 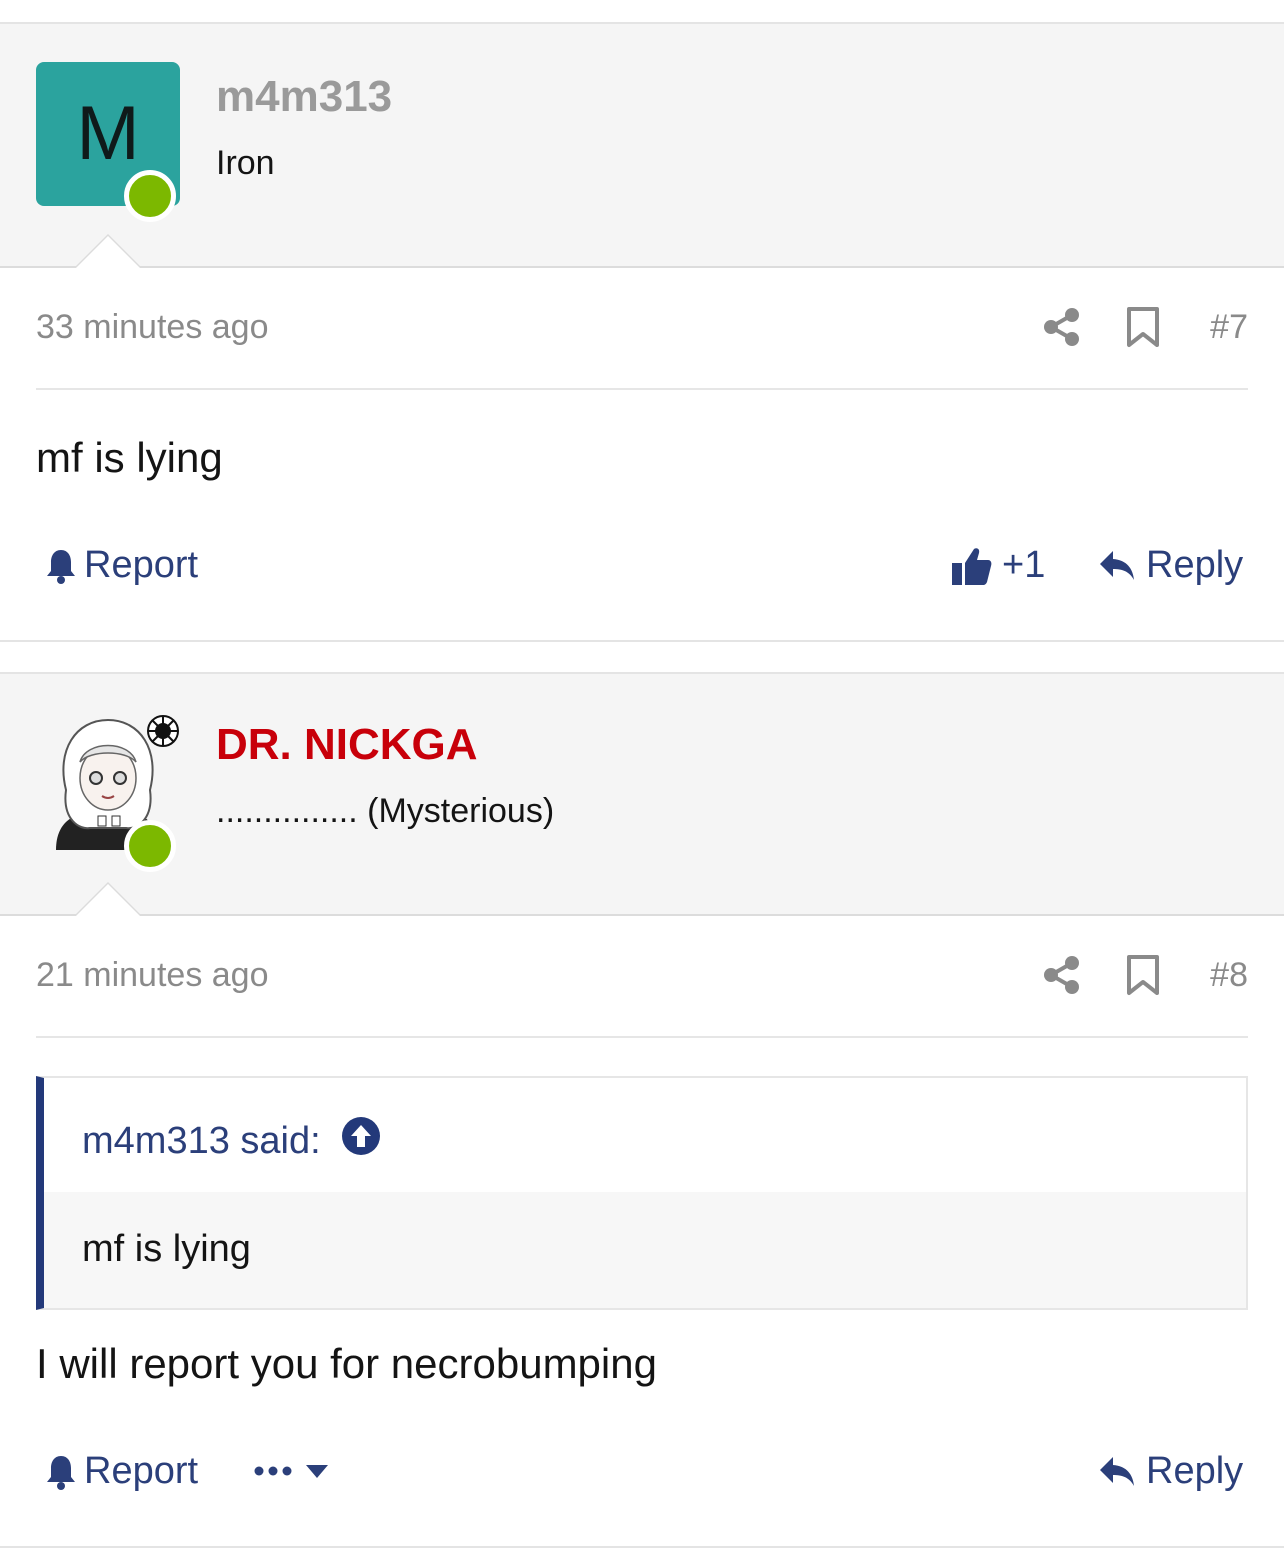 I want to click on quote-body: mf is lying, so click(x=645, y=1250).